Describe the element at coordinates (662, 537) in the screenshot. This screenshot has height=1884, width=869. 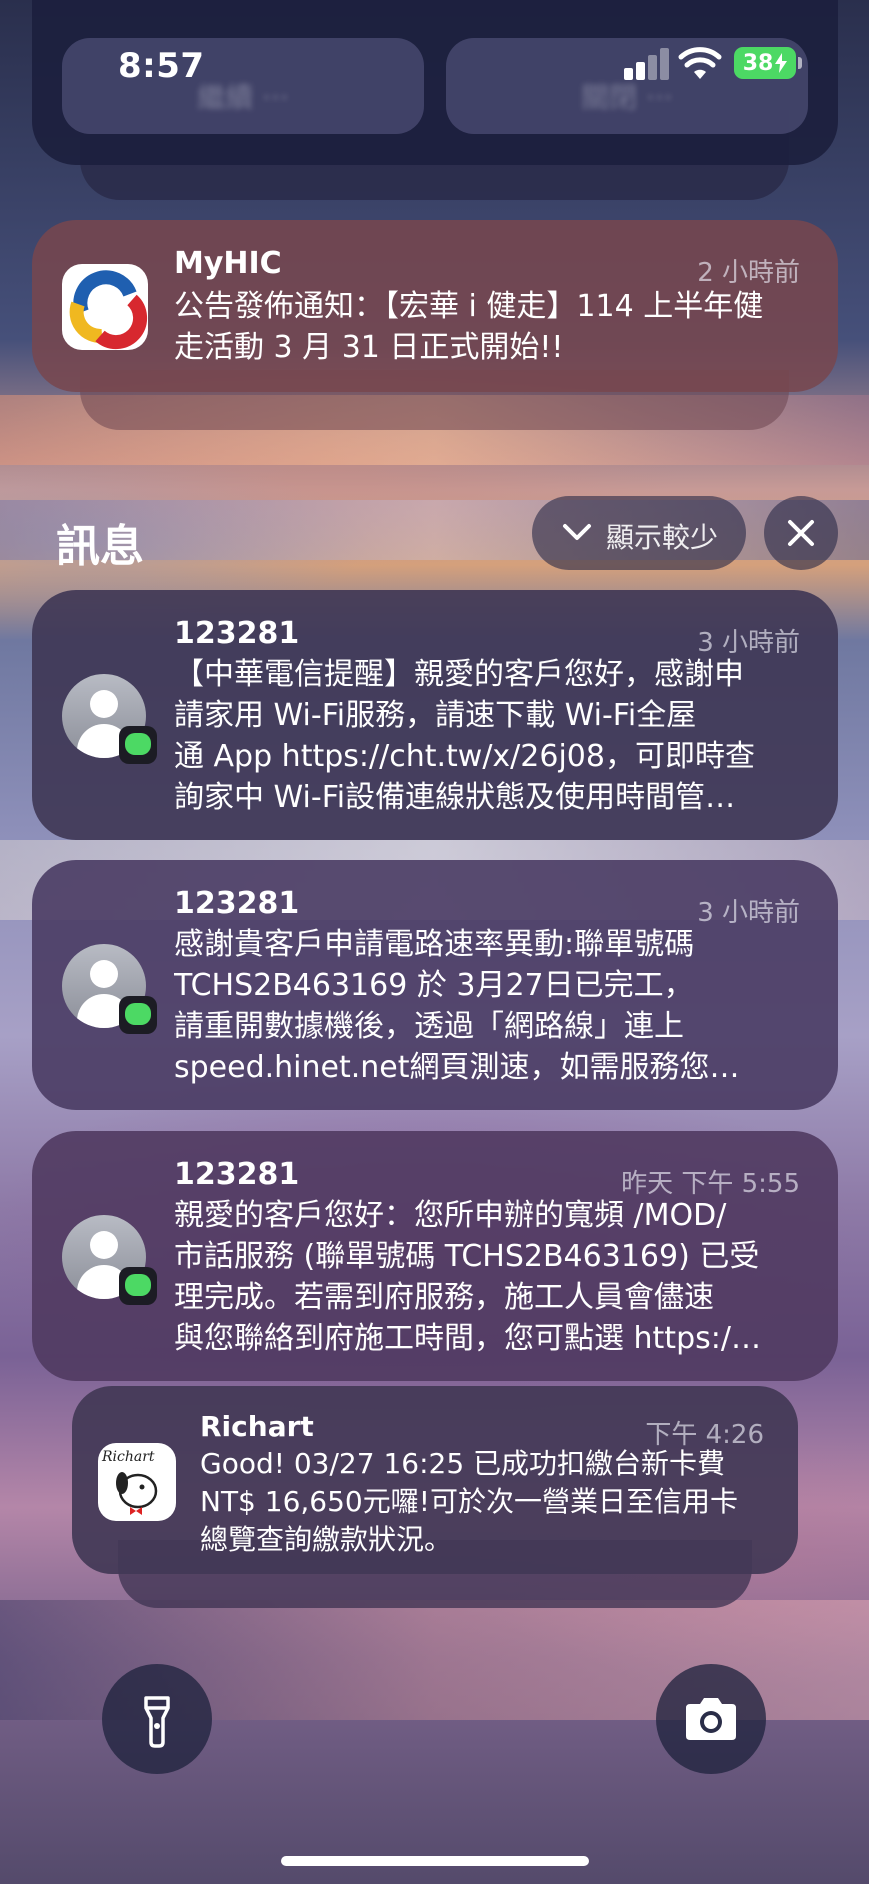
I see `show-less-label: 顯示較少` at that location.